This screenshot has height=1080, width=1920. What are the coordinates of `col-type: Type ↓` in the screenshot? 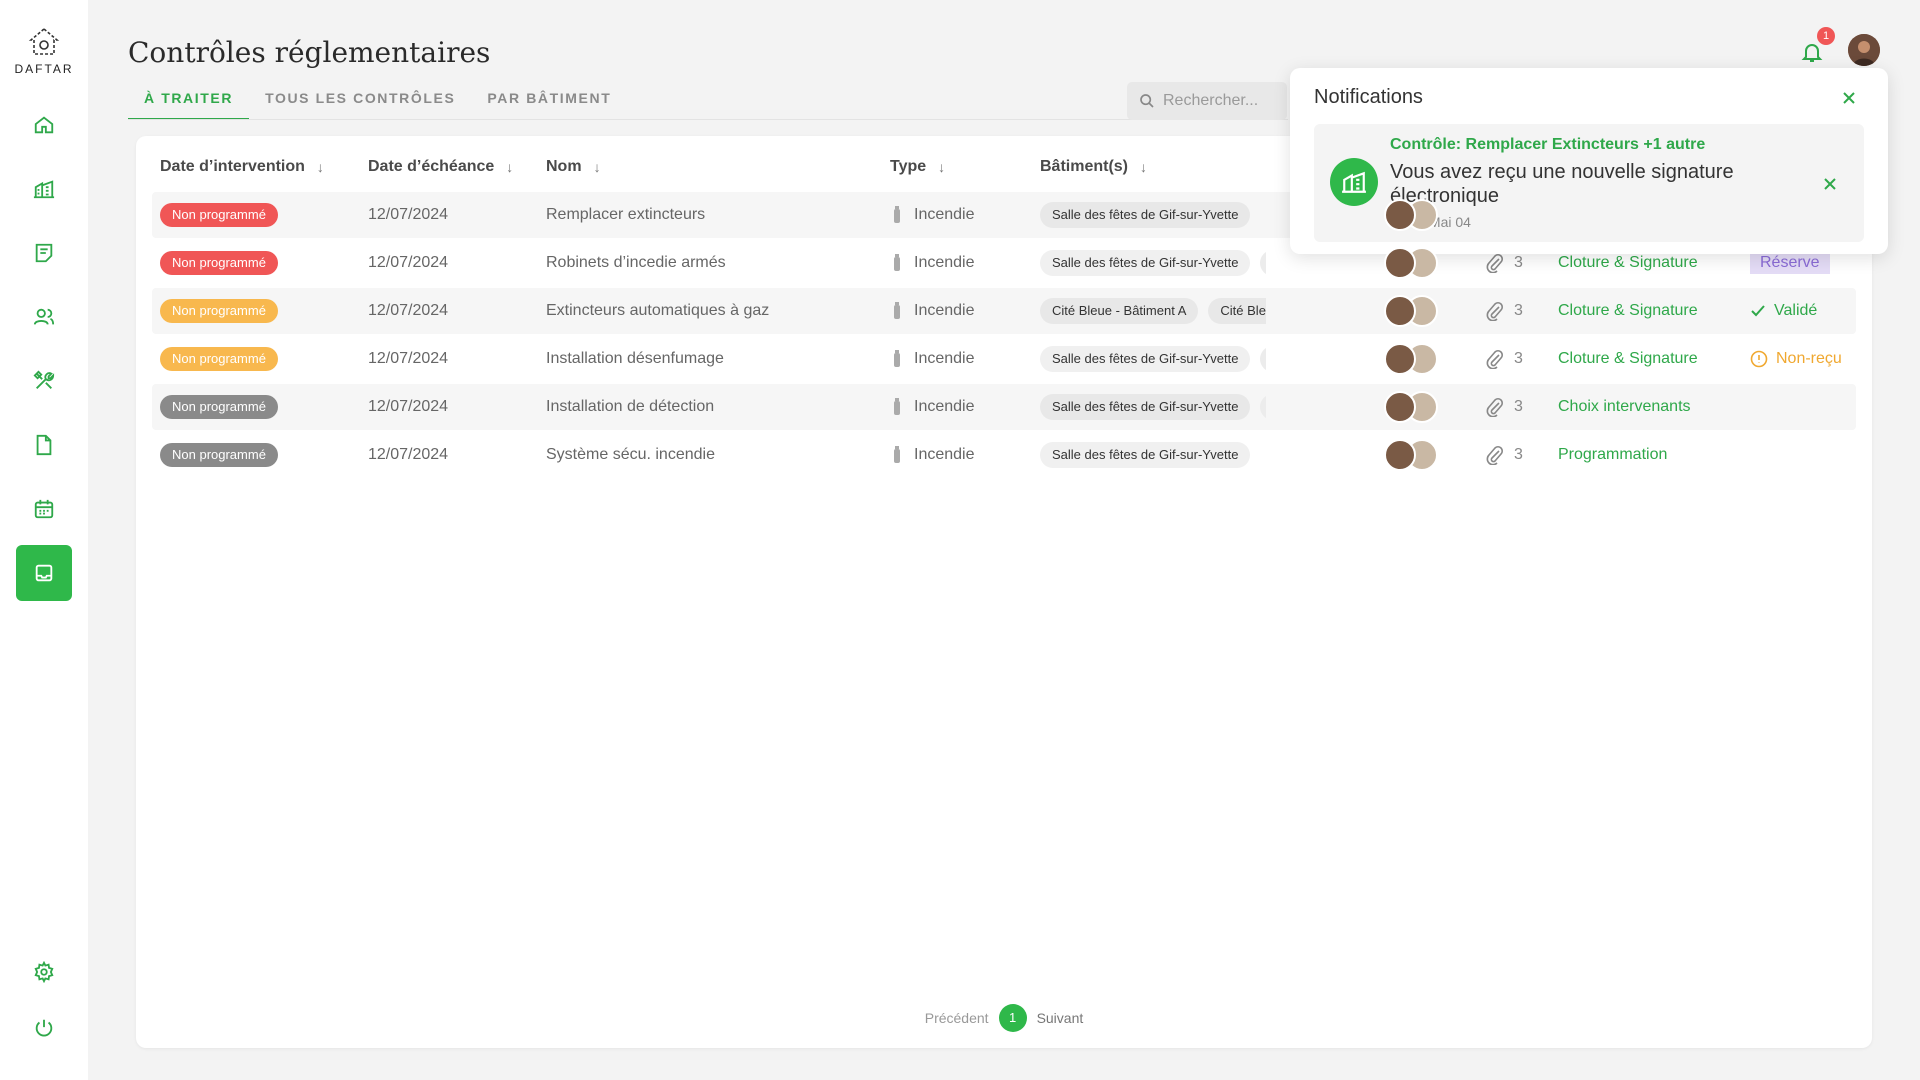 It's located at (917, 167).